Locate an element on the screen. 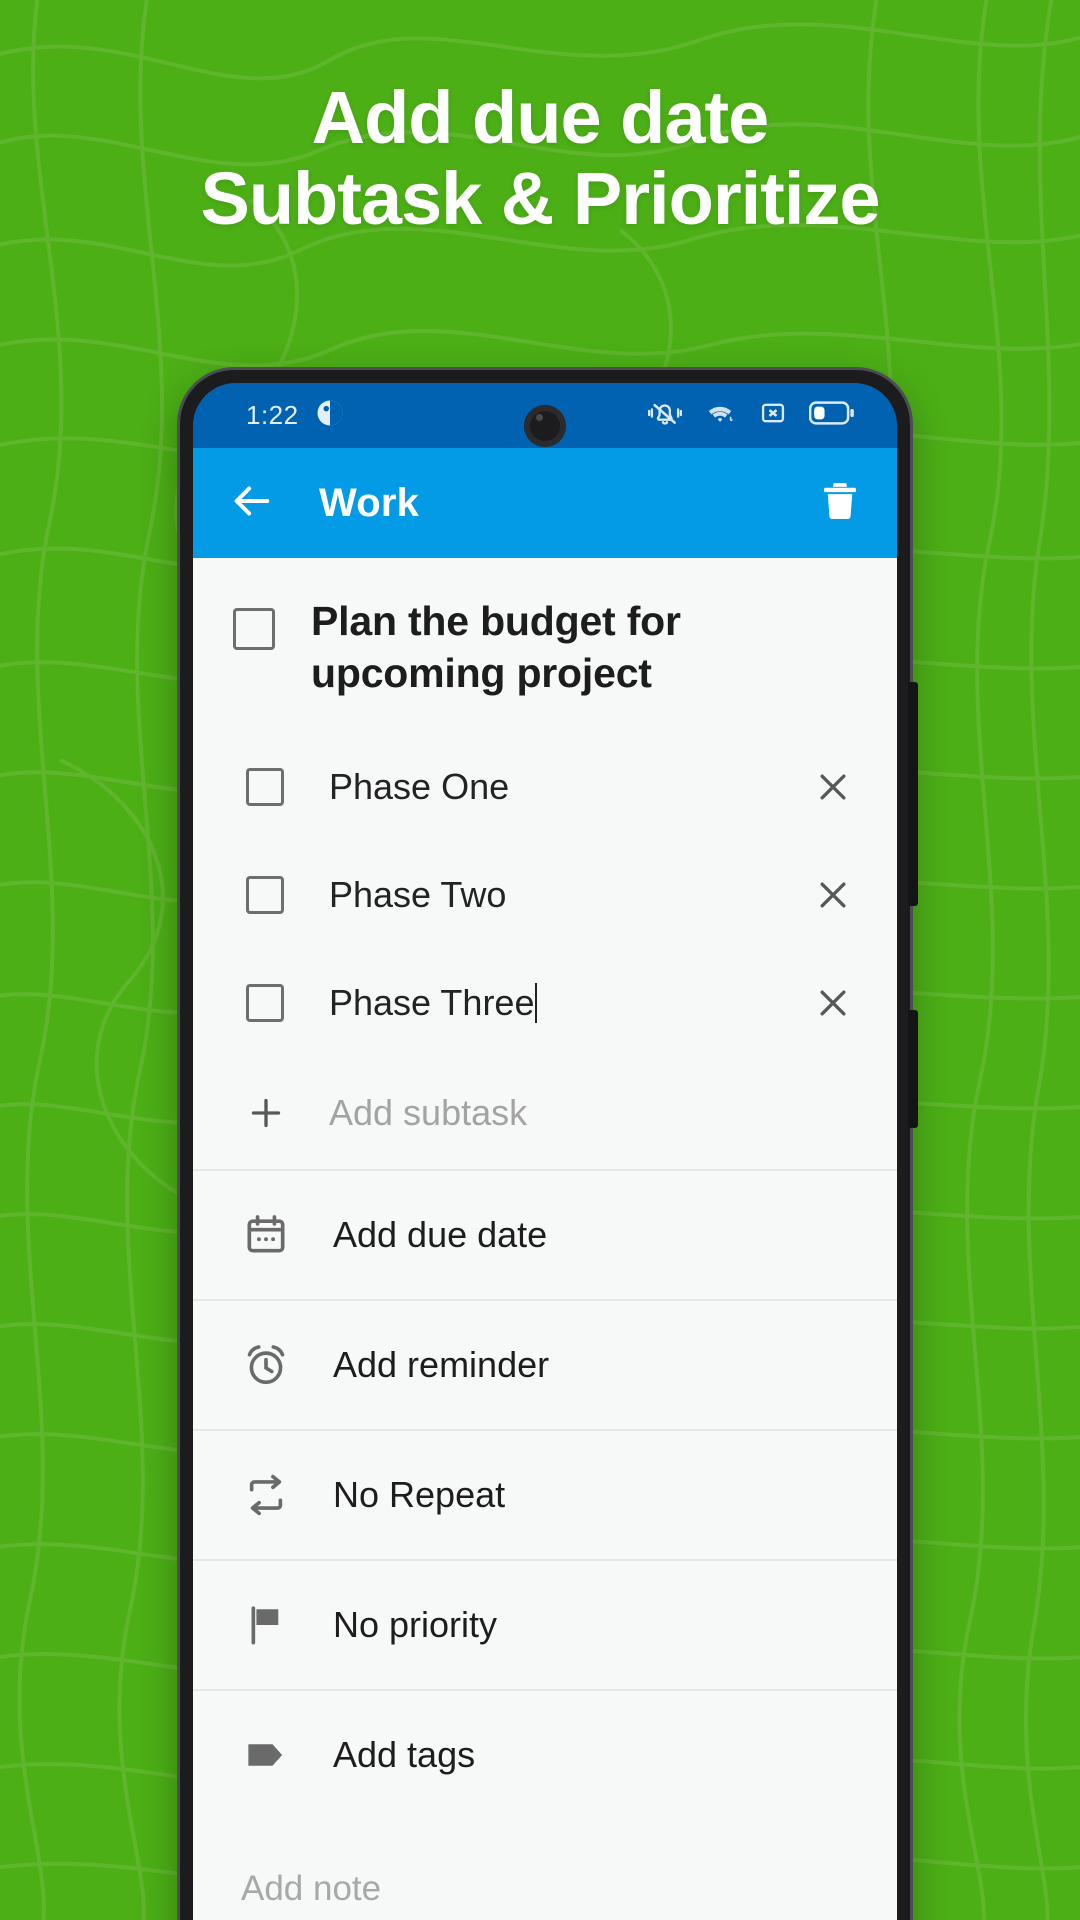 The height and width of the screenshot is (1920, 1080). subtask-row: Phase One is located at coordinates (545, 787).